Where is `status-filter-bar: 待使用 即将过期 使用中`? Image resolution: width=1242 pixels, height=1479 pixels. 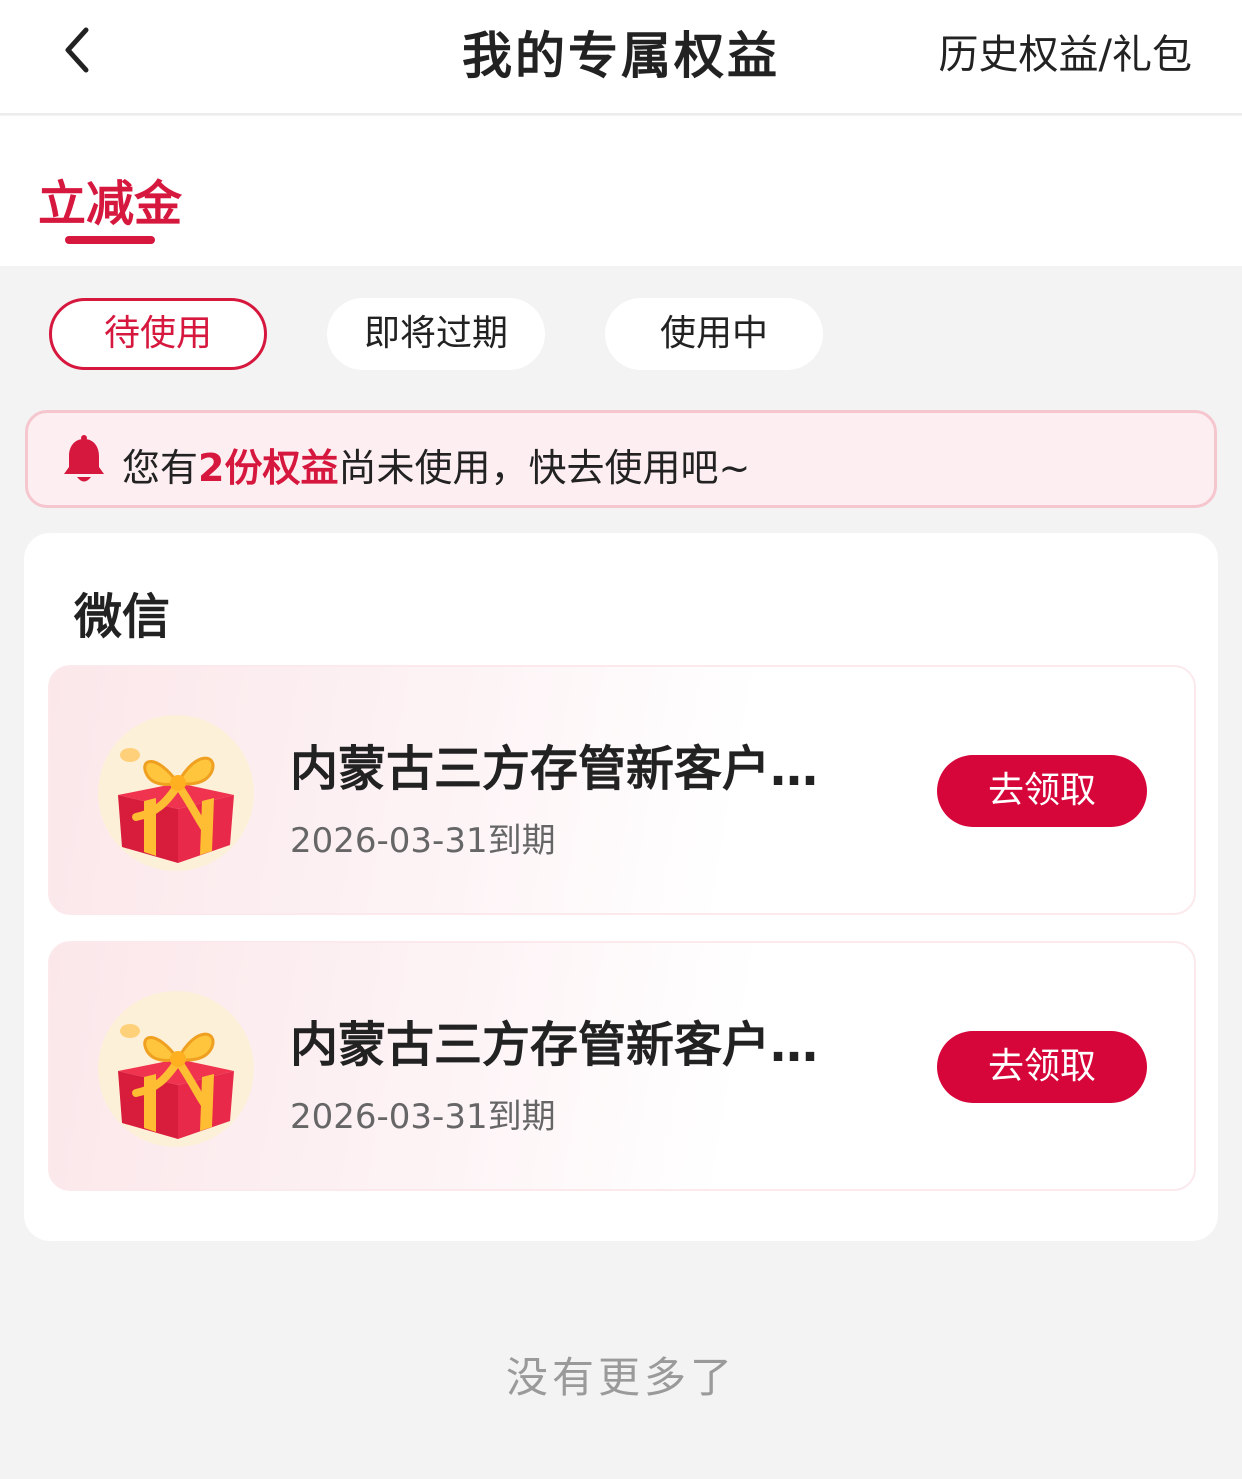 status-filter-bar: 待使用 即将过期 使用中 is located at coordinates (621, 335).